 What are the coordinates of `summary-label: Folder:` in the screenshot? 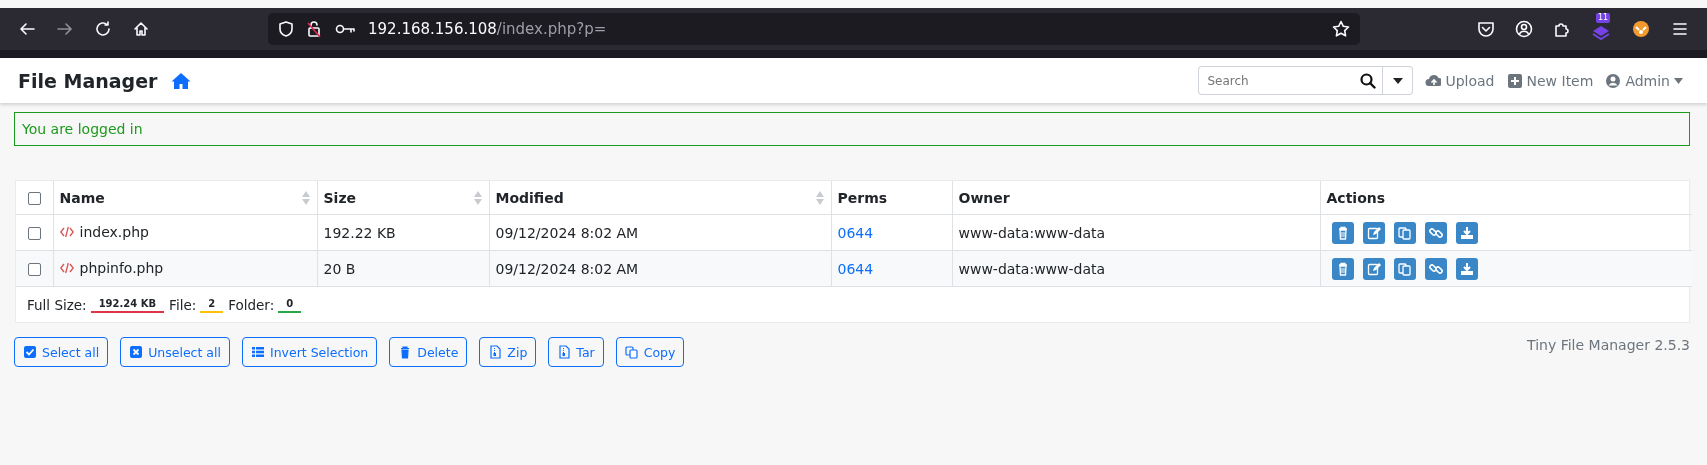 It's located at (251, 304).